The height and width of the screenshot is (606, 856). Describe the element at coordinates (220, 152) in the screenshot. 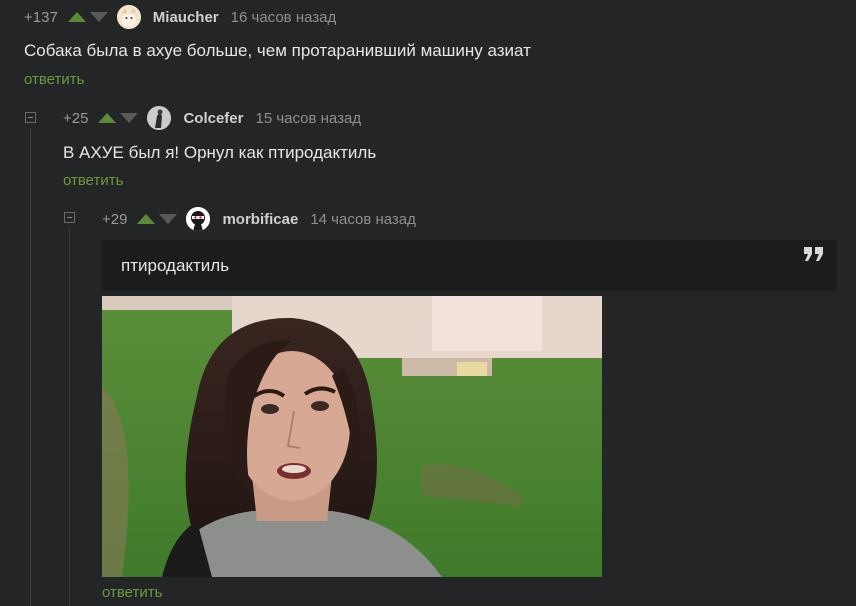

I see `comment-text: В АХУЕ был я! Орнул как птиродактиль` at that location.